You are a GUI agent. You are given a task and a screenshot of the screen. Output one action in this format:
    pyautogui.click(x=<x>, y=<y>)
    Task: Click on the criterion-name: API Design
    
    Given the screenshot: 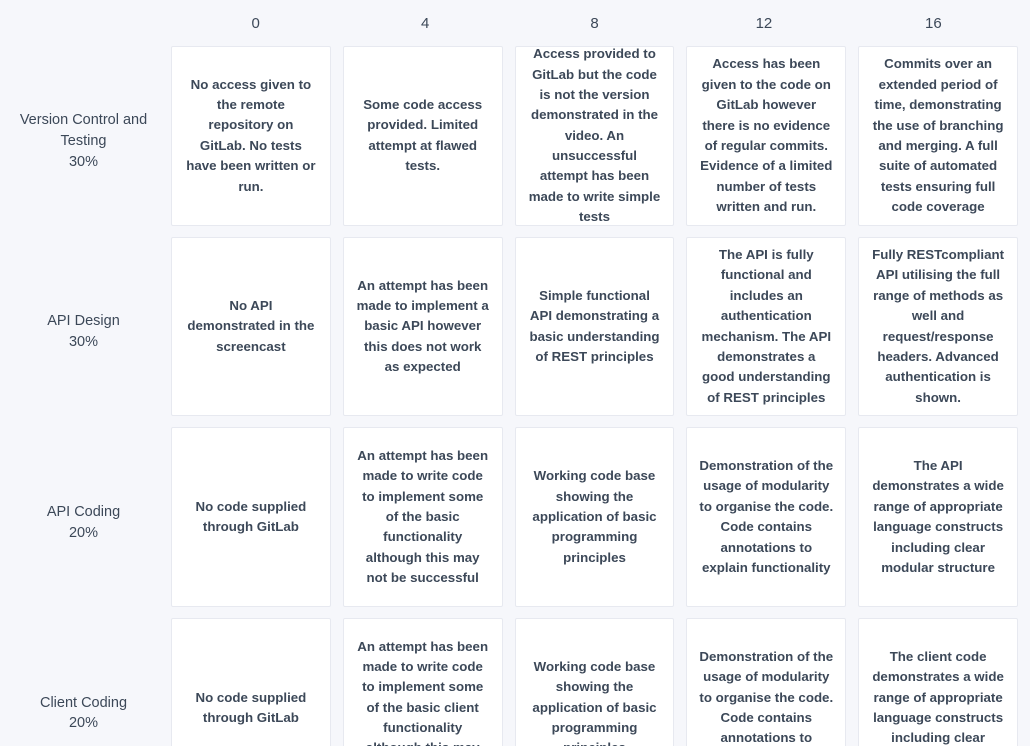 What is the action you would take?
    pyautogui.click(x=83, y=321)
    